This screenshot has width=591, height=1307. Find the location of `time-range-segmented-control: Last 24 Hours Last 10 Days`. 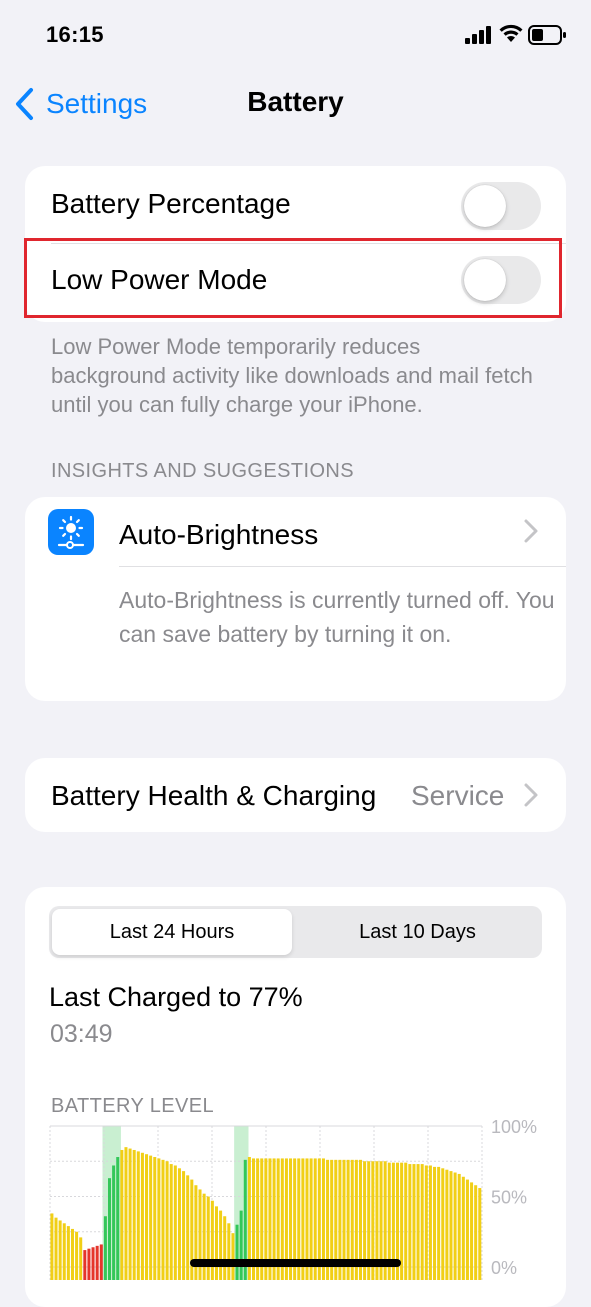

time-range-segmented-control: Last 24 Hours Last 10 Days is located at coordinates (295, 932).